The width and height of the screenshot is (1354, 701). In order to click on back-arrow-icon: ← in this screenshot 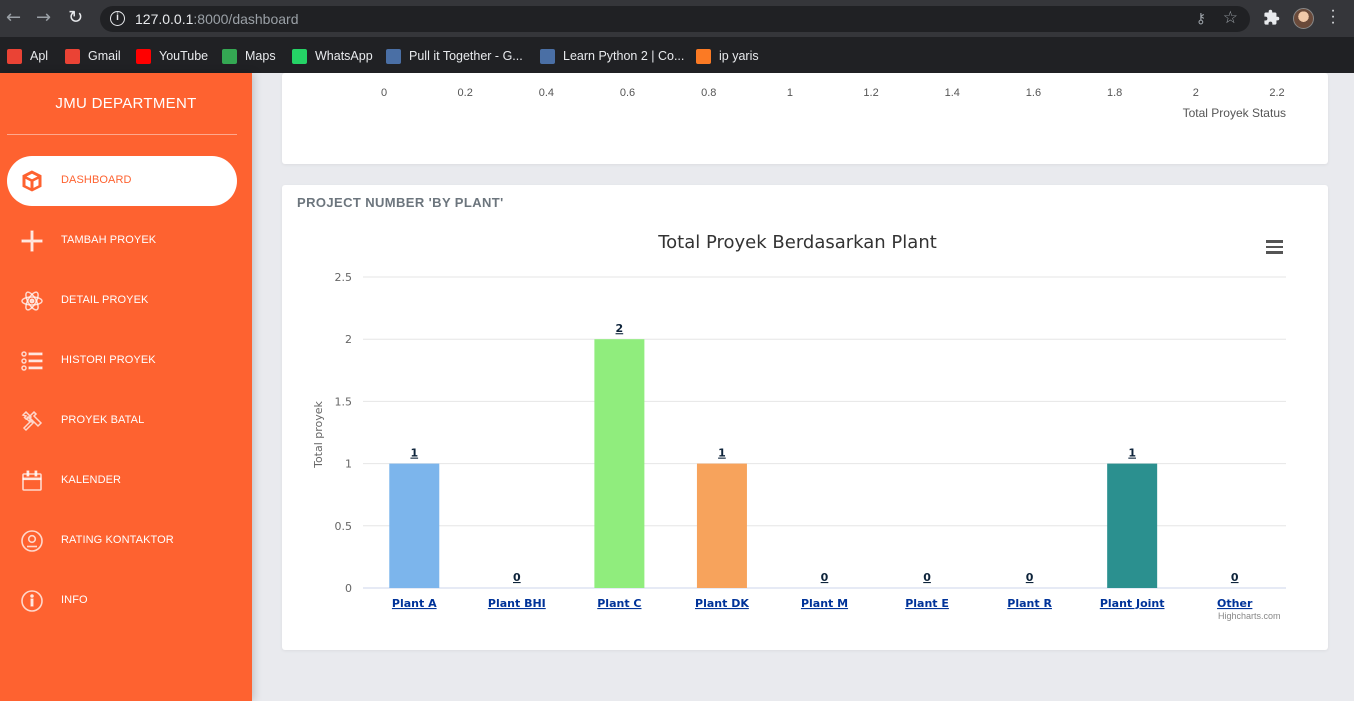, I will do `click(13, 18)`.